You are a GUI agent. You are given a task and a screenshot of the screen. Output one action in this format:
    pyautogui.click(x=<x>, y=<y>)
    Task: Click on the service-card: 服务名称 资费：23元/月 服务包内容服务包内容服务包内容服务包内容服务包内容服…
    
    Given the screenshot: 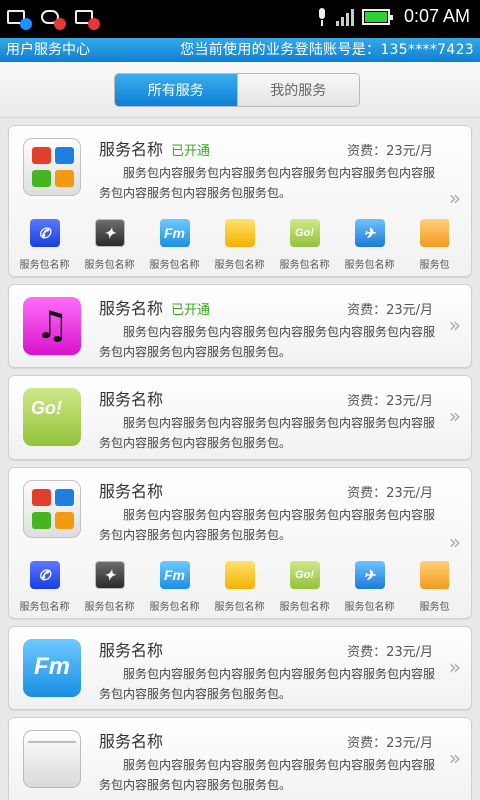 What is the action you would take?
    pyautogui.click(x=240, y=758)
    